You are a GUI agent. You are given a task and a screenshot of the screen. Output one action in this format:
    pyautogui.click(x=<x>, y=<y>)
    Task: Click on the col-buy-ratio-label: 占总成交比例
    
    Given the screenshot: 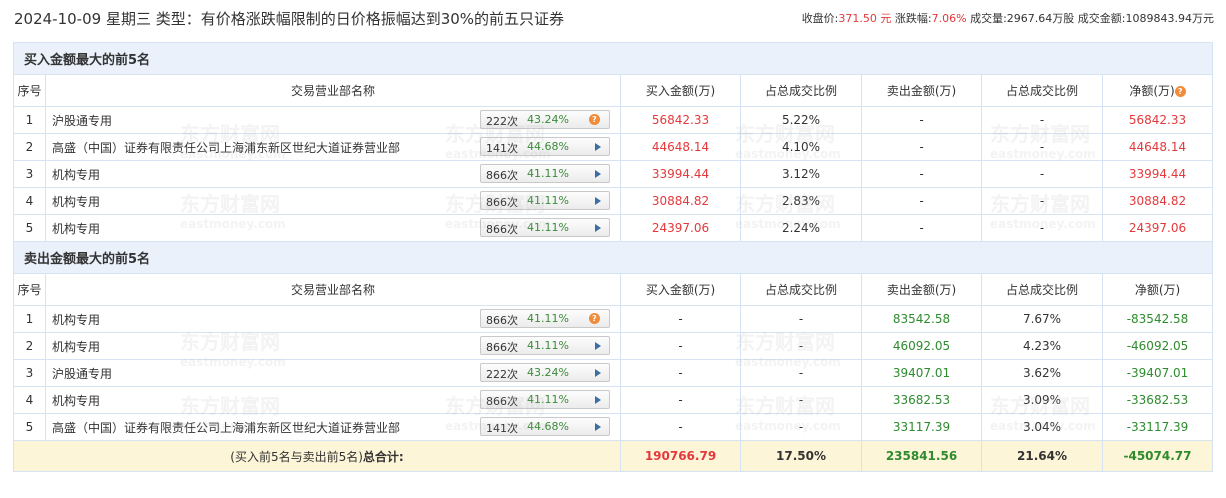 What is the action you would take?
    pyautogui.click(x=800, y=290)
    